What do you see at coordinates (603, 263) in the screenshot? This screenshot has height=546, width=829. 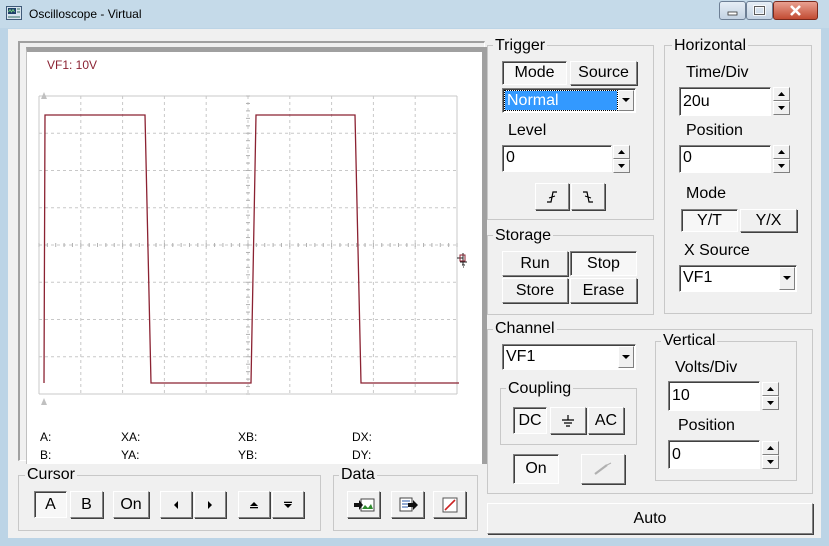 I see `storage-stop-button: Stop` at bounding box center [603, 263].